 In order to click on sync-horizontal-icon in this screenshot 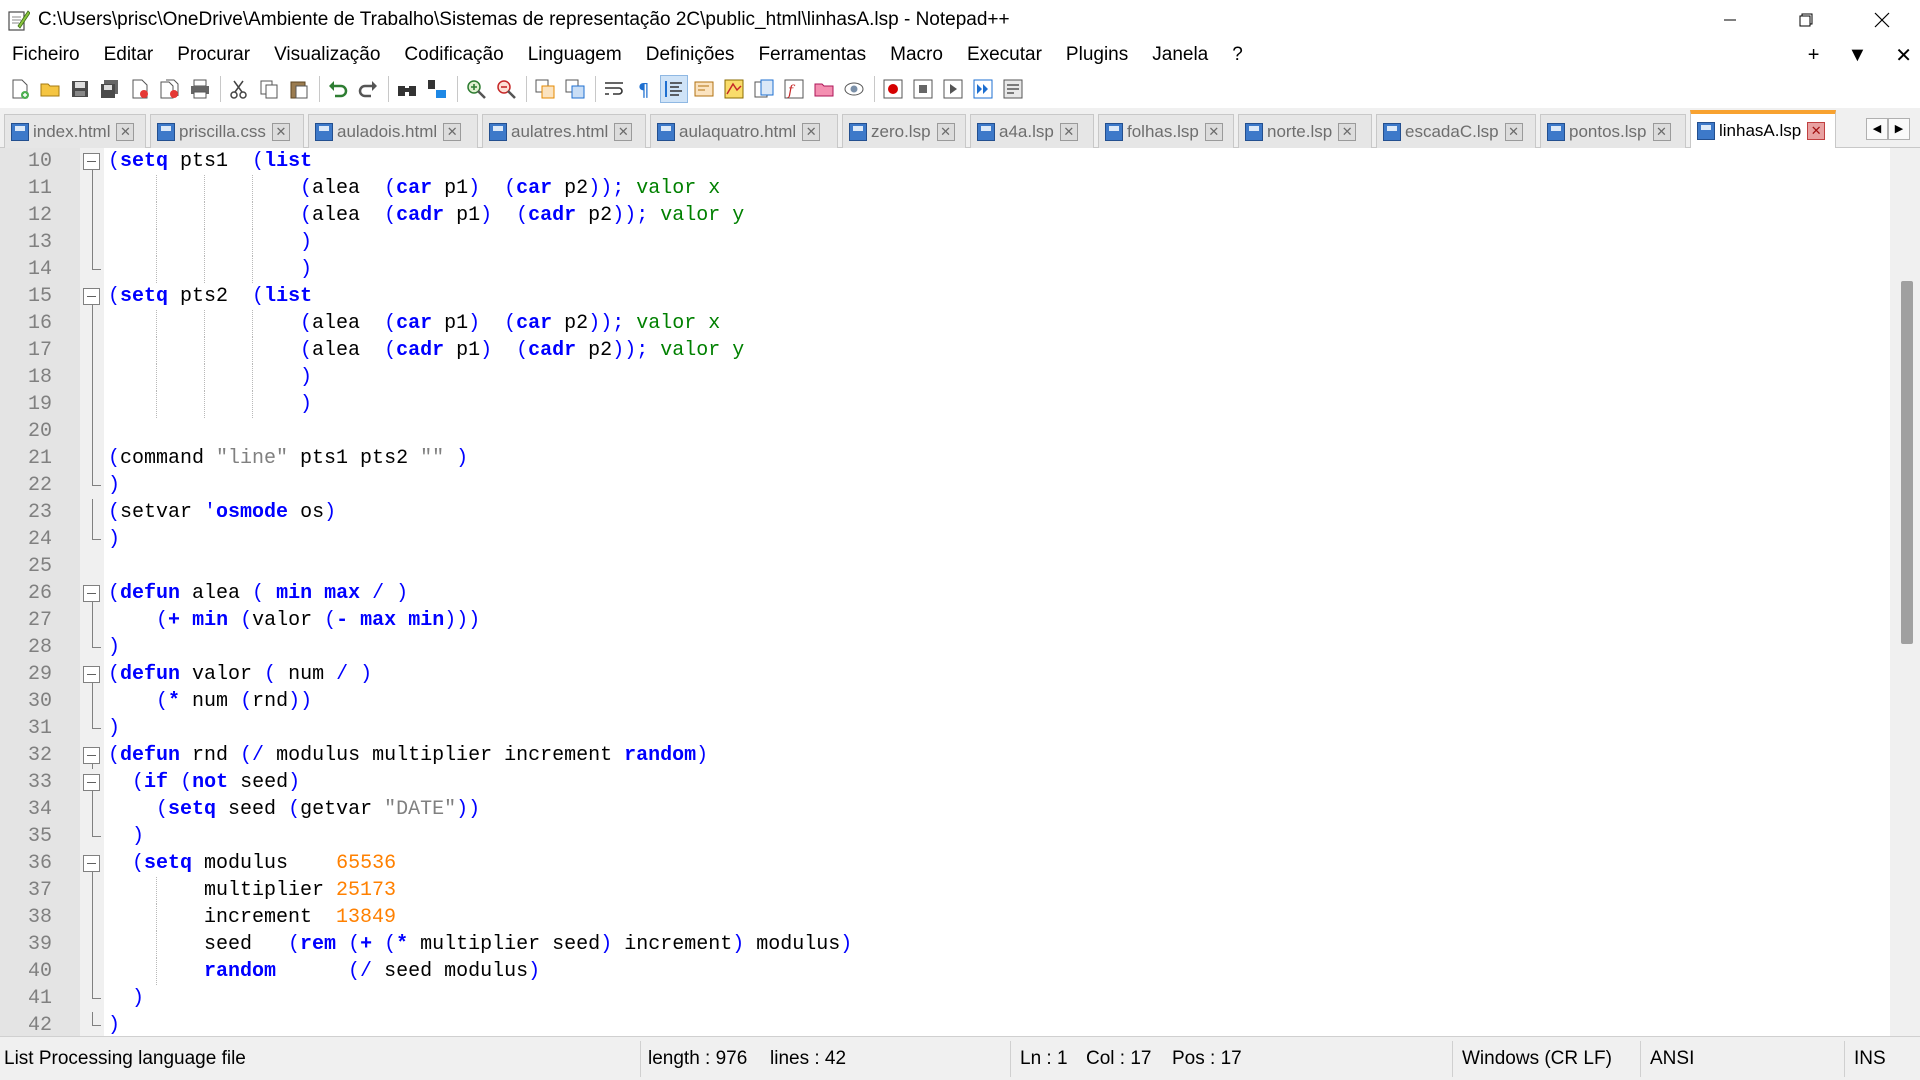, I will do `click(575, 89)`.